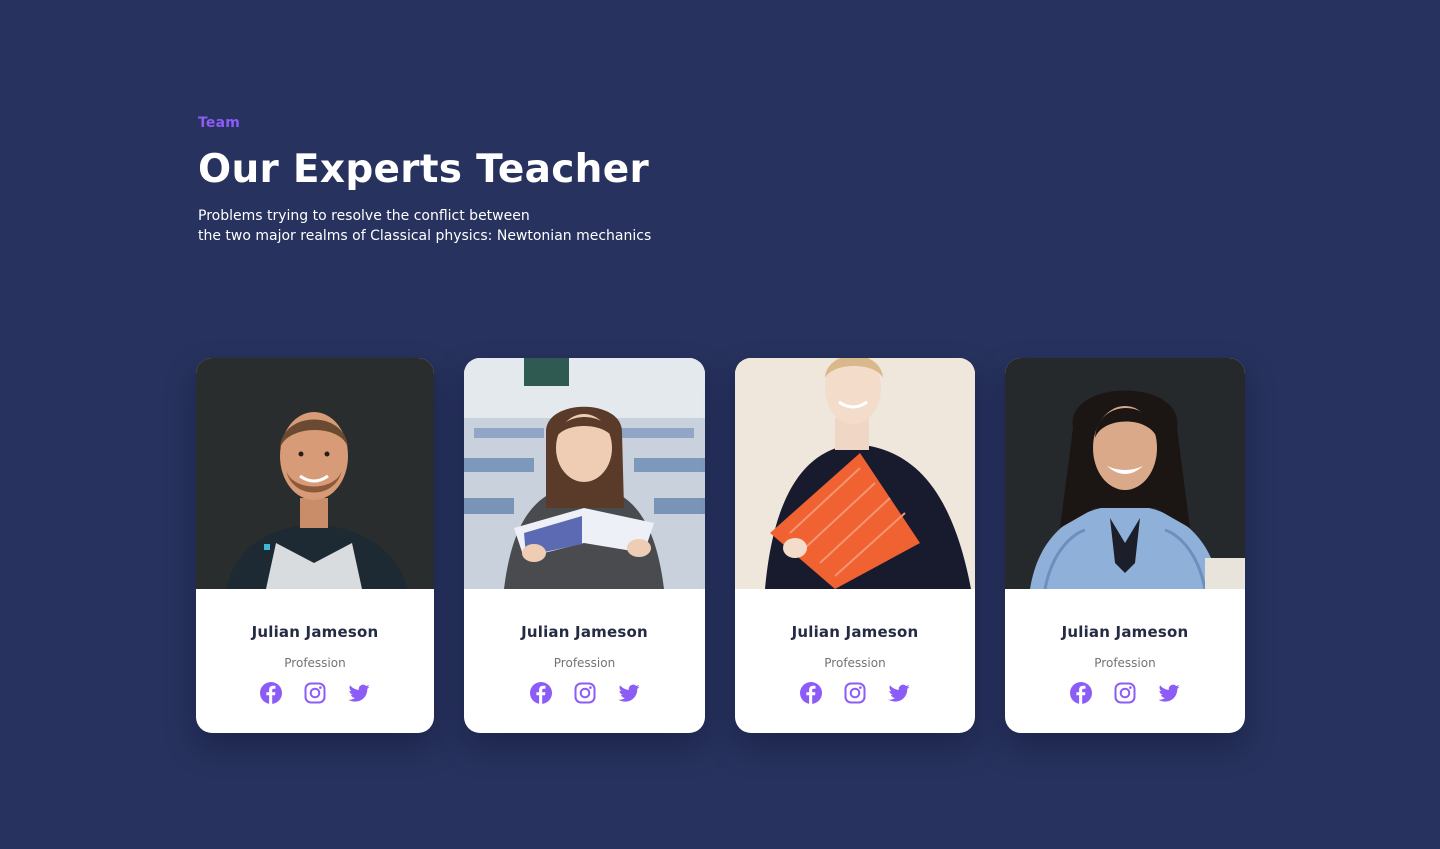 The height and width of the screenshot is (849, 1440). I want to click on section-eyebrow: Team, so click(219, 123).